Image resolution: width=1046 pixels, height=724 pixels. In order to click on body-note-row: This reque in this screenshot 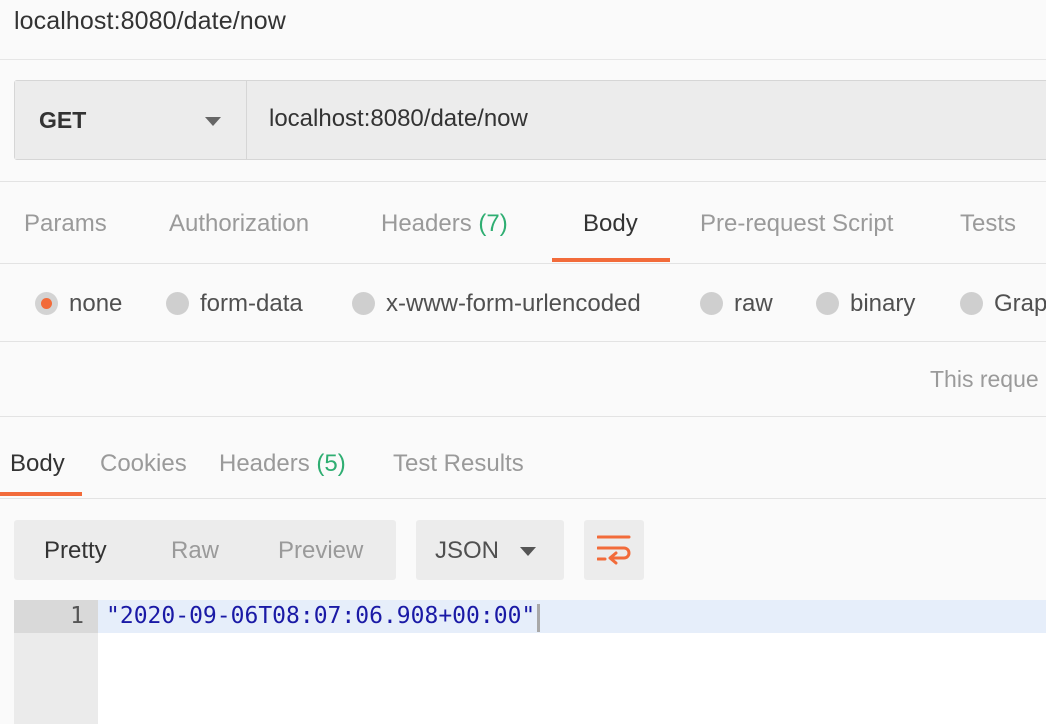, I will do `click(523, 379)`.